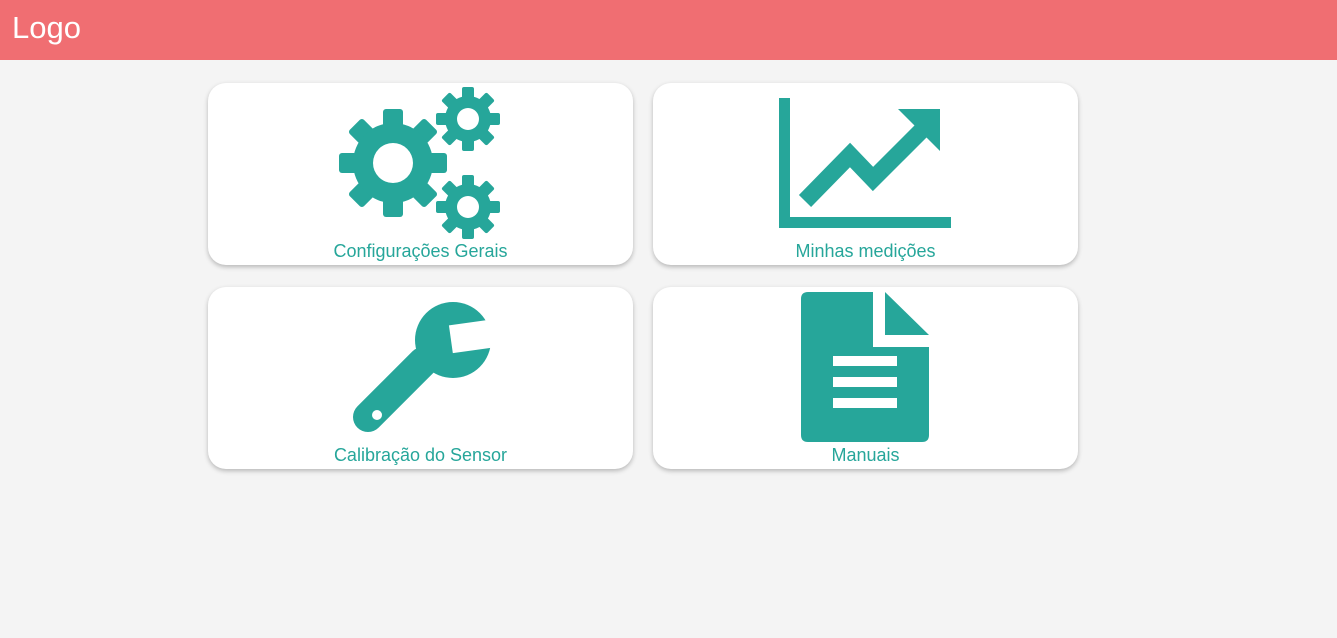 This screenshot has height=638, width=1337. Describe the element at coordinates (46, 28) in the screenshot. I see `logo: Logo` at that location.